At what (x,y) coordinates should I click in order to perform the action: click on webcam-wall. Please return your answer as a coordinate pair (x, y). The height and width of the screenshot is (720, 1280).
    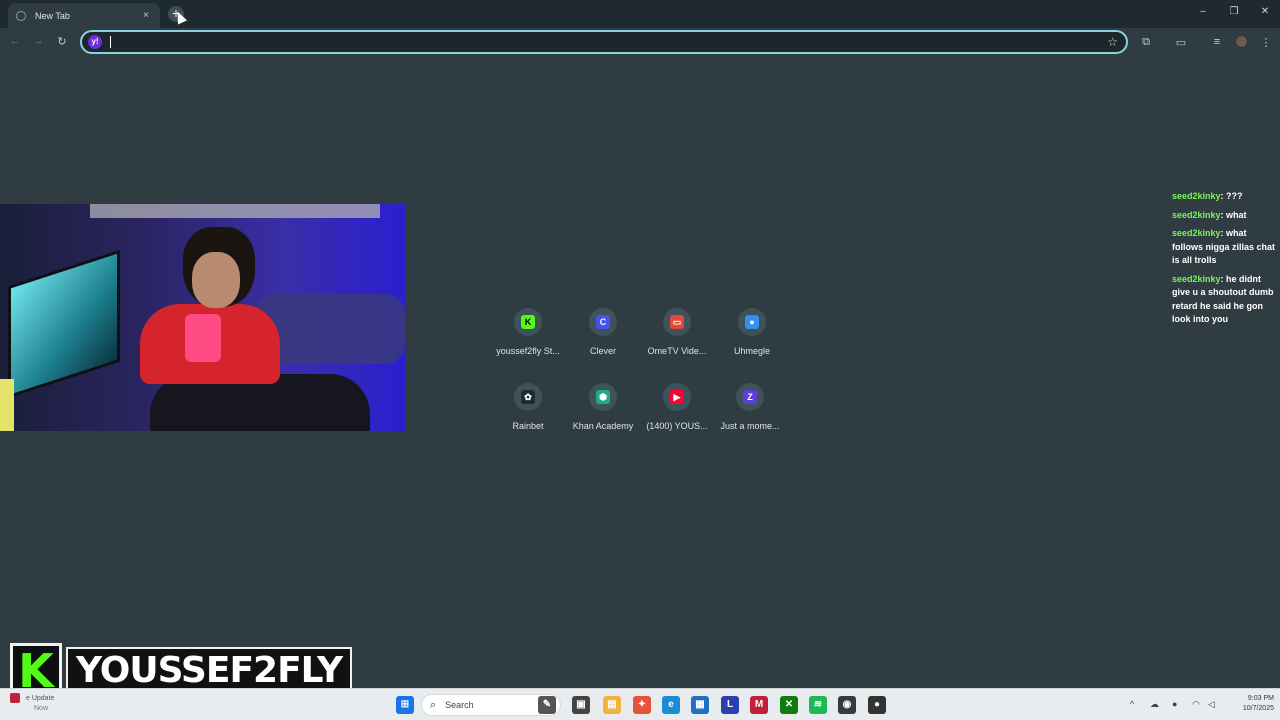
    Looking at the image, I should click on (235, 211).